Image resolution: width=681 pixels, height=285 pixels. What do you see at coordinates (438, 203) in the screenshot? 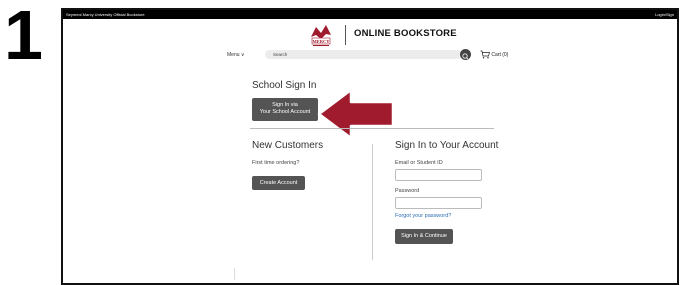
I see `password-field` at bounding box center [438, 203].